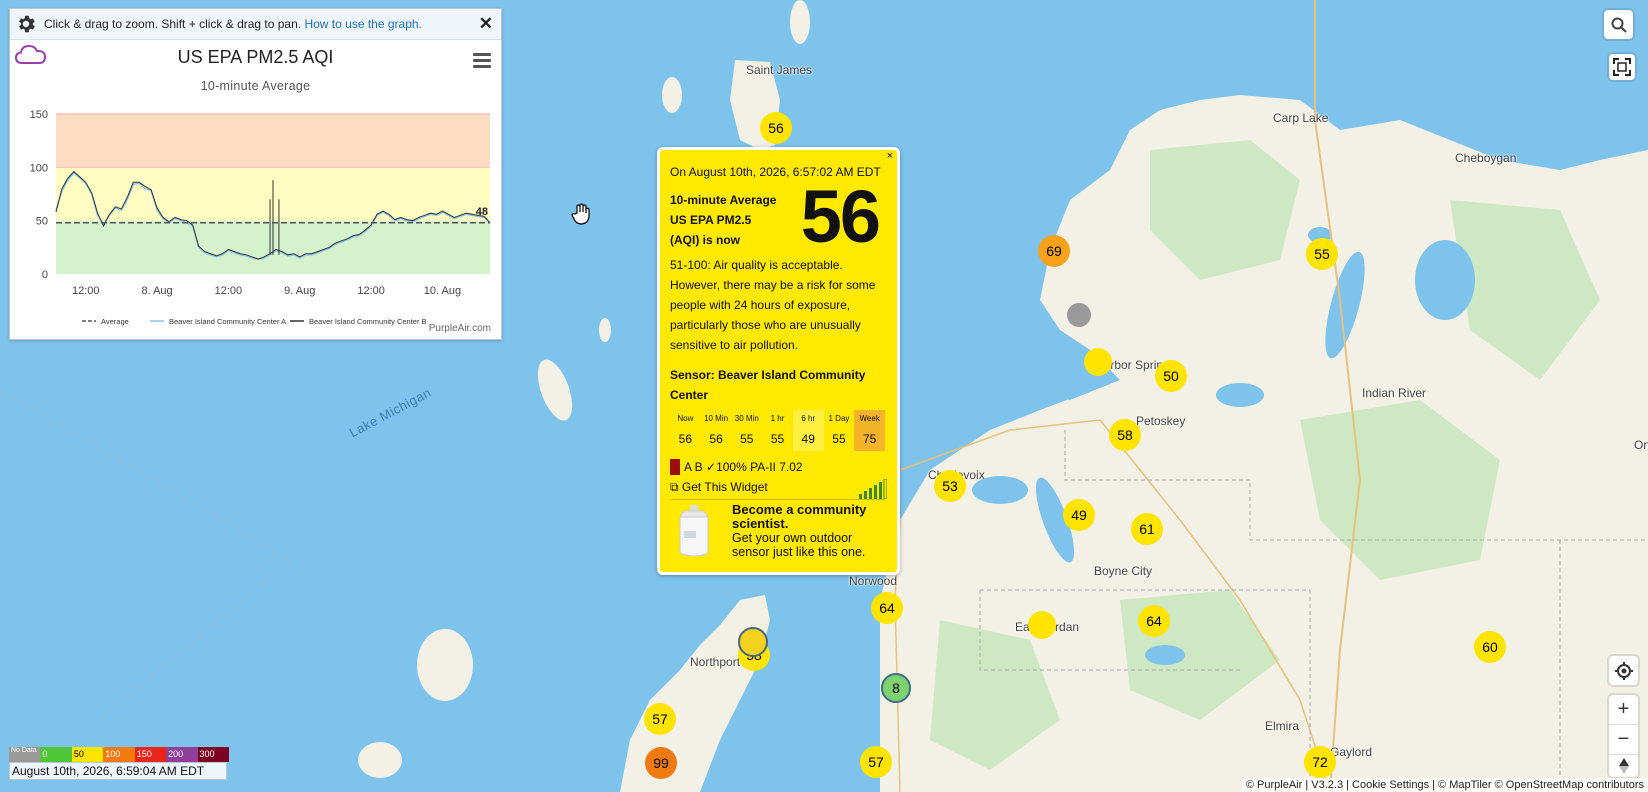  Describe the element at coordinates (1171, 376) in the screenshot. I see `sensor-marker: 50` at that location.